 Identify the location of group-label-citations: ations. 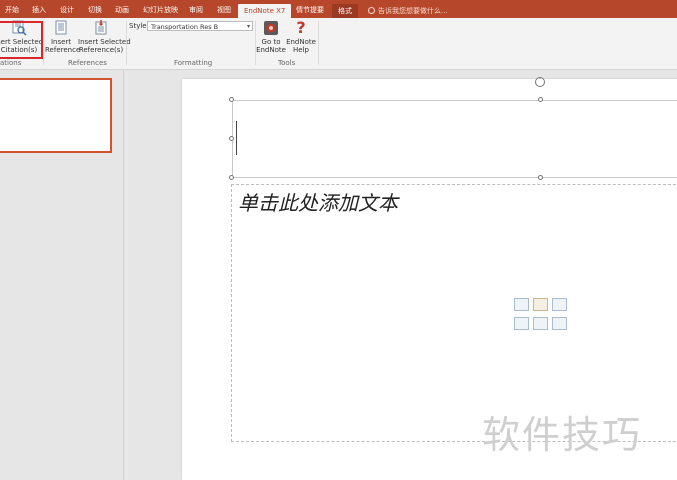
(11, 63).